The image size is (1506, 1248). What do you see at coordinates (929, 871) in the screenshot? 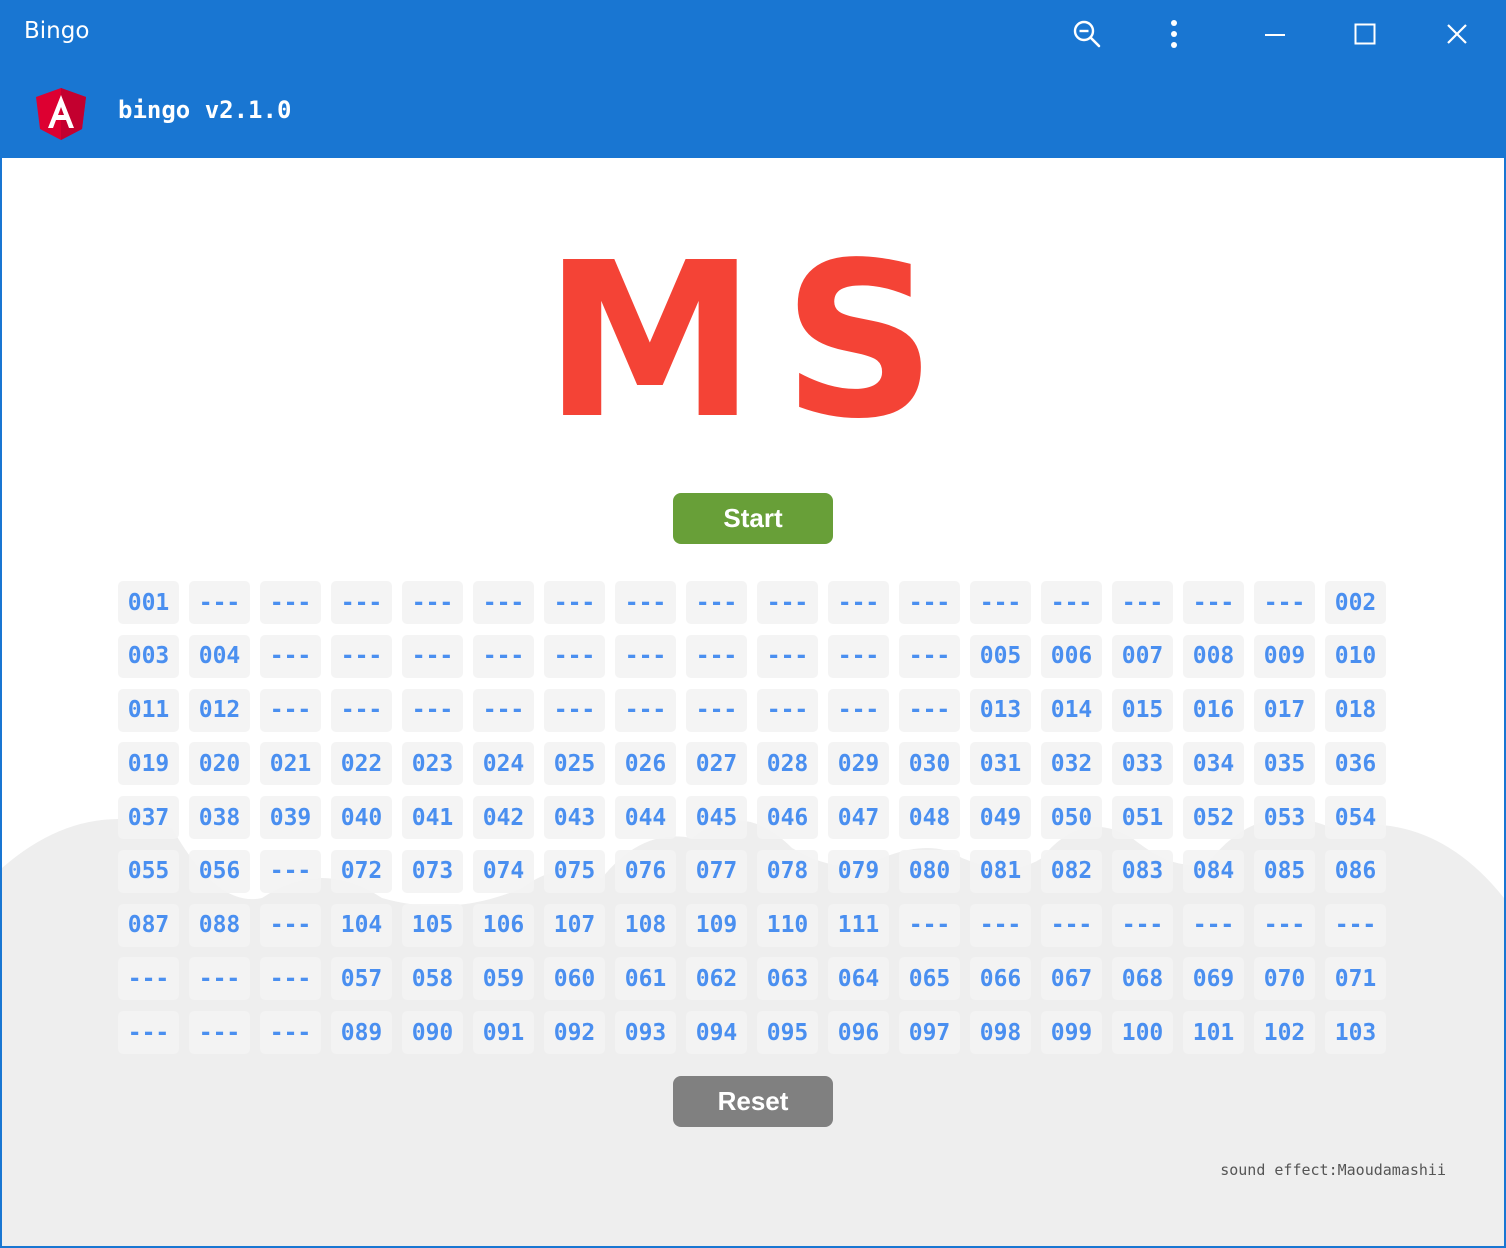
I see `board-cell: 080` at bounding box center [929, 871].